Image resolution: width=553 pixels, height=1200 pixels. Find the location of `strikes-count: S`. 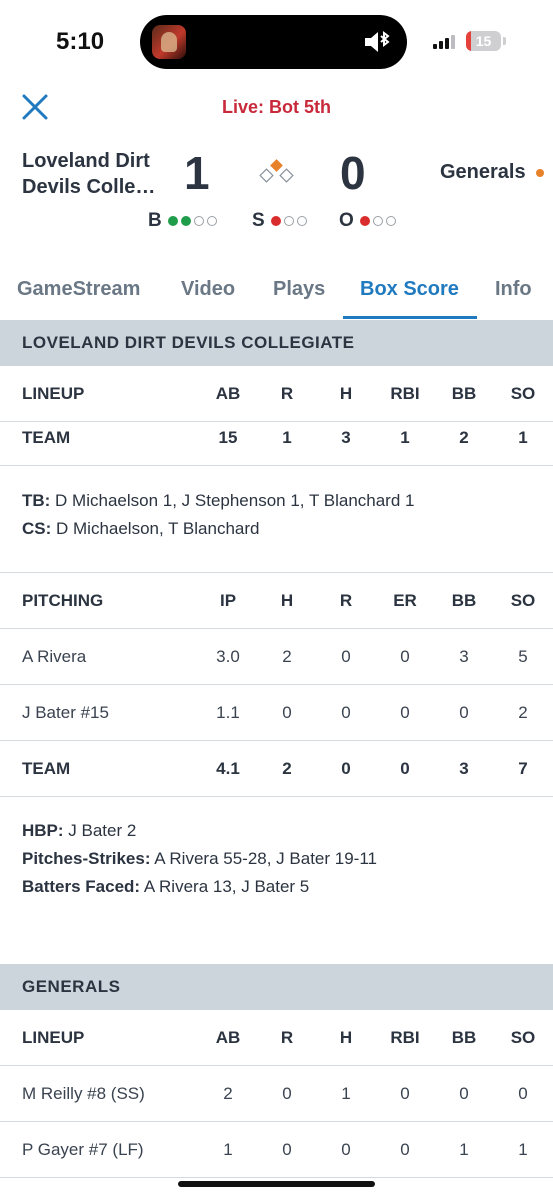

strikes-count: S is located at coordinates (281, 221).